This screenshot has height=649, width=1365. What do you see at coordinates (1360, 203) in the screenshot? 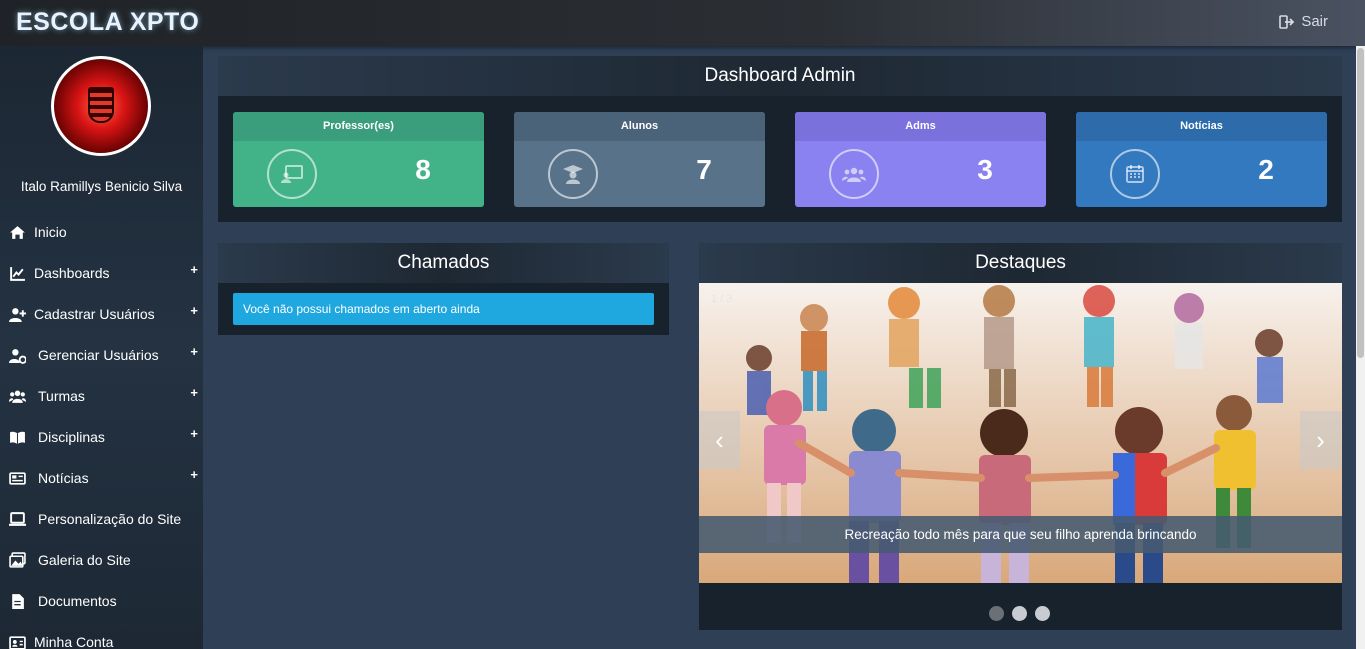
I see `scrollbar-thumb` at bounding box center [1360, 203].